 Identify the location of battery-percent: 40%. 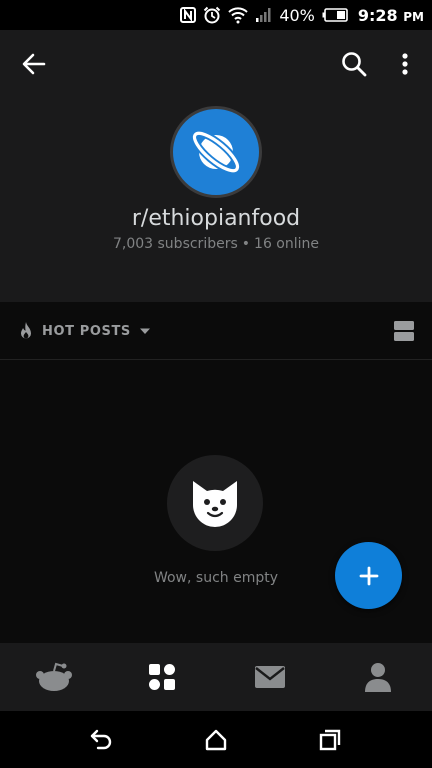
(297, 15).